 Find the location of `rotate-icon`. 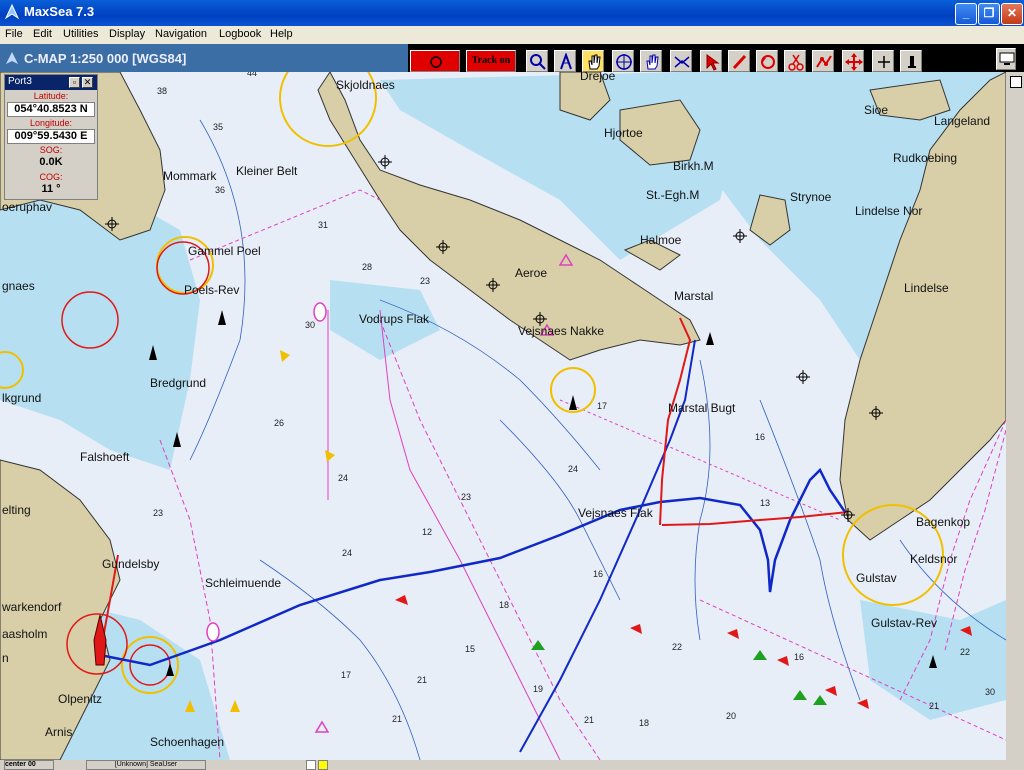

rotate-icon is located at coordinates (767, 61).